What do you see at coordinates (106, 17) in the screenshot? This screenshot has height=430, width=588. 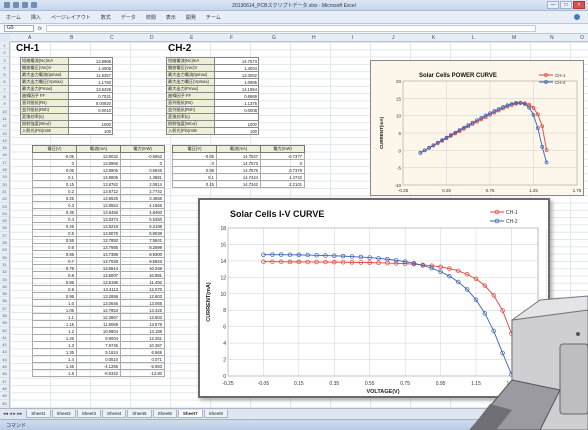 I see `ribbon-tab: 数式` at bounding box center [106, 17].